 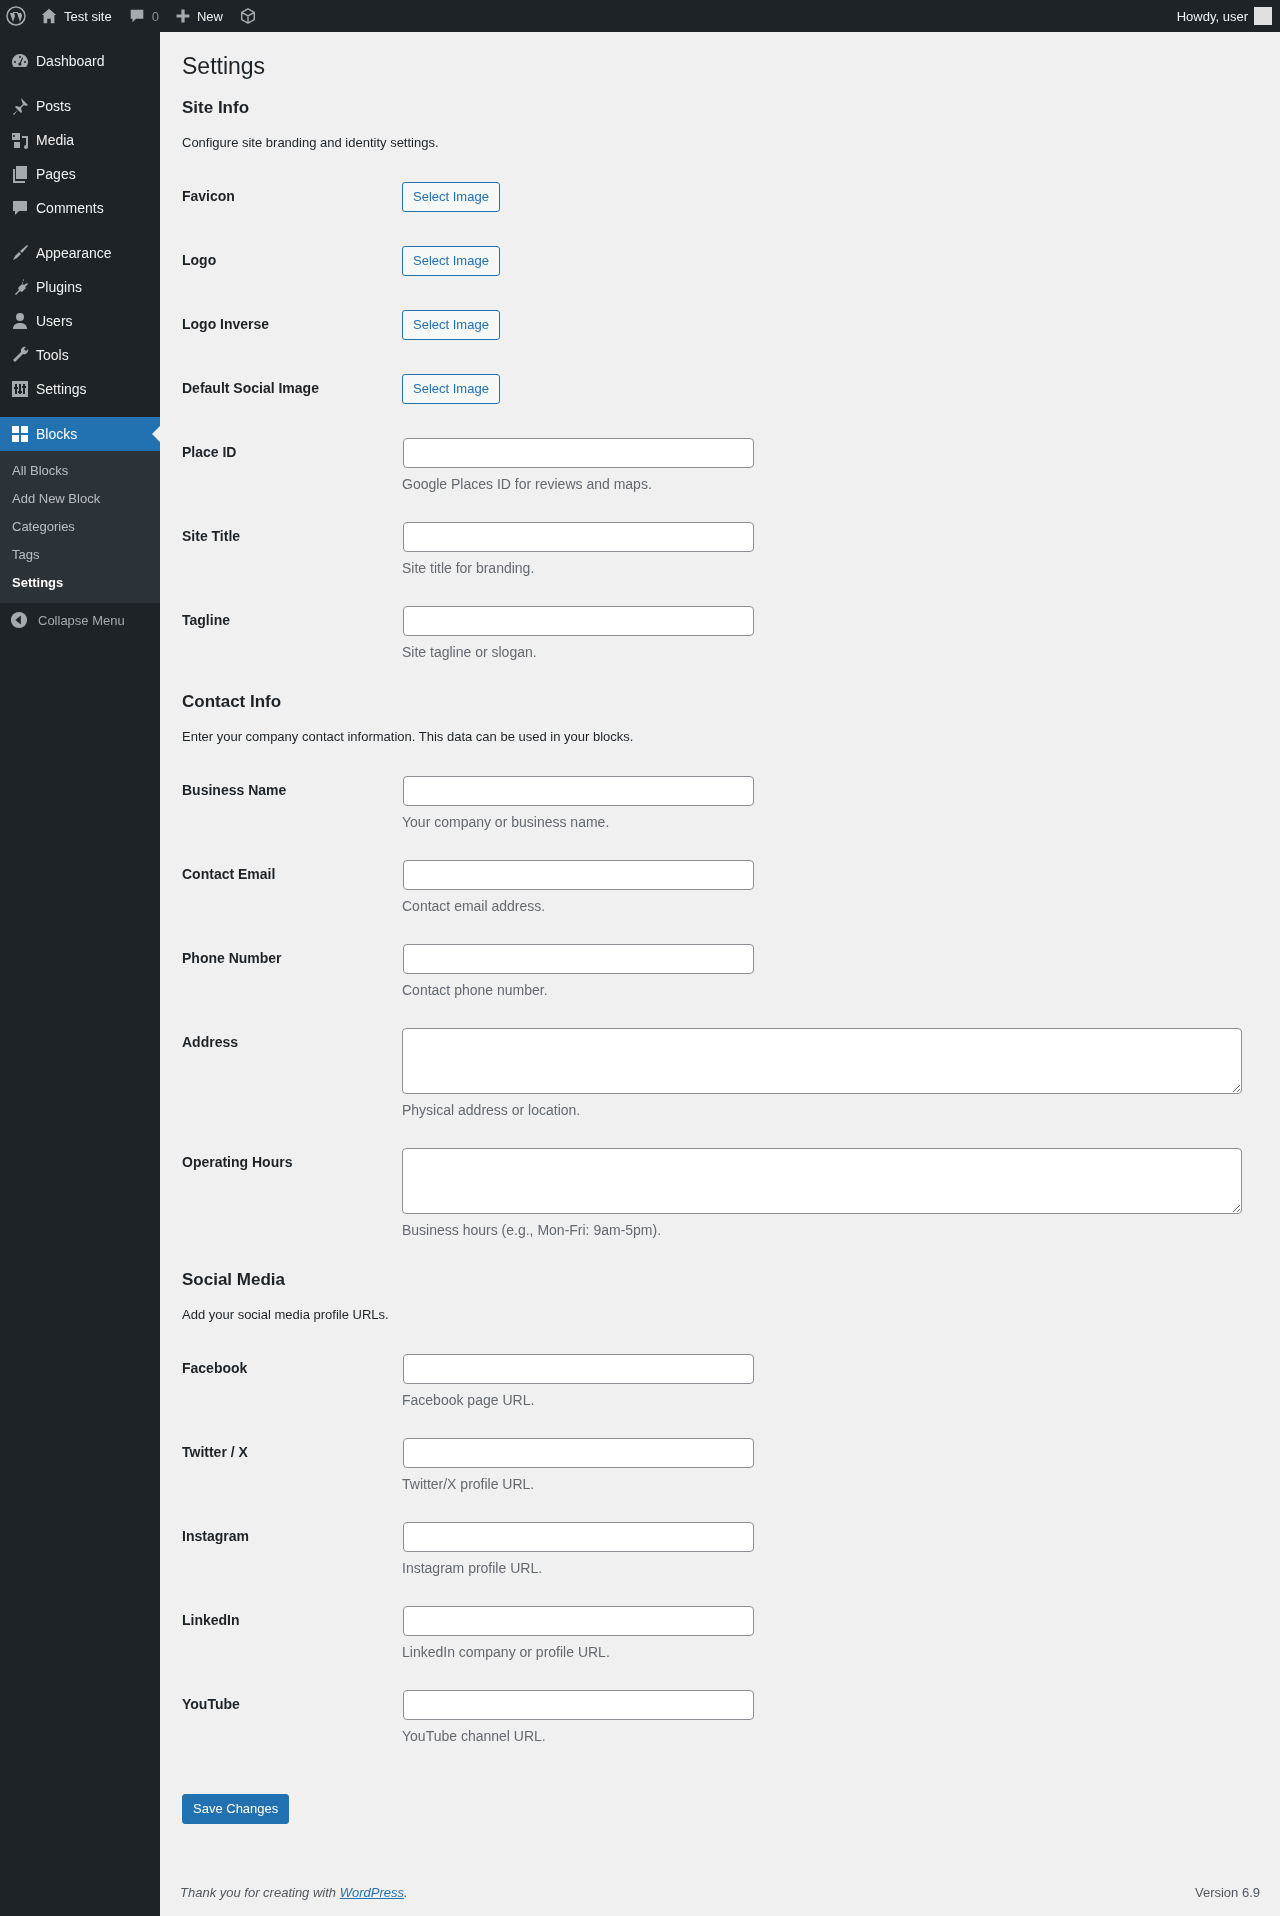 What do you see at coordinates (506, 821) in the screenshot?
I see `field-help: Your company or business name.` at bounding box center [506, 821].